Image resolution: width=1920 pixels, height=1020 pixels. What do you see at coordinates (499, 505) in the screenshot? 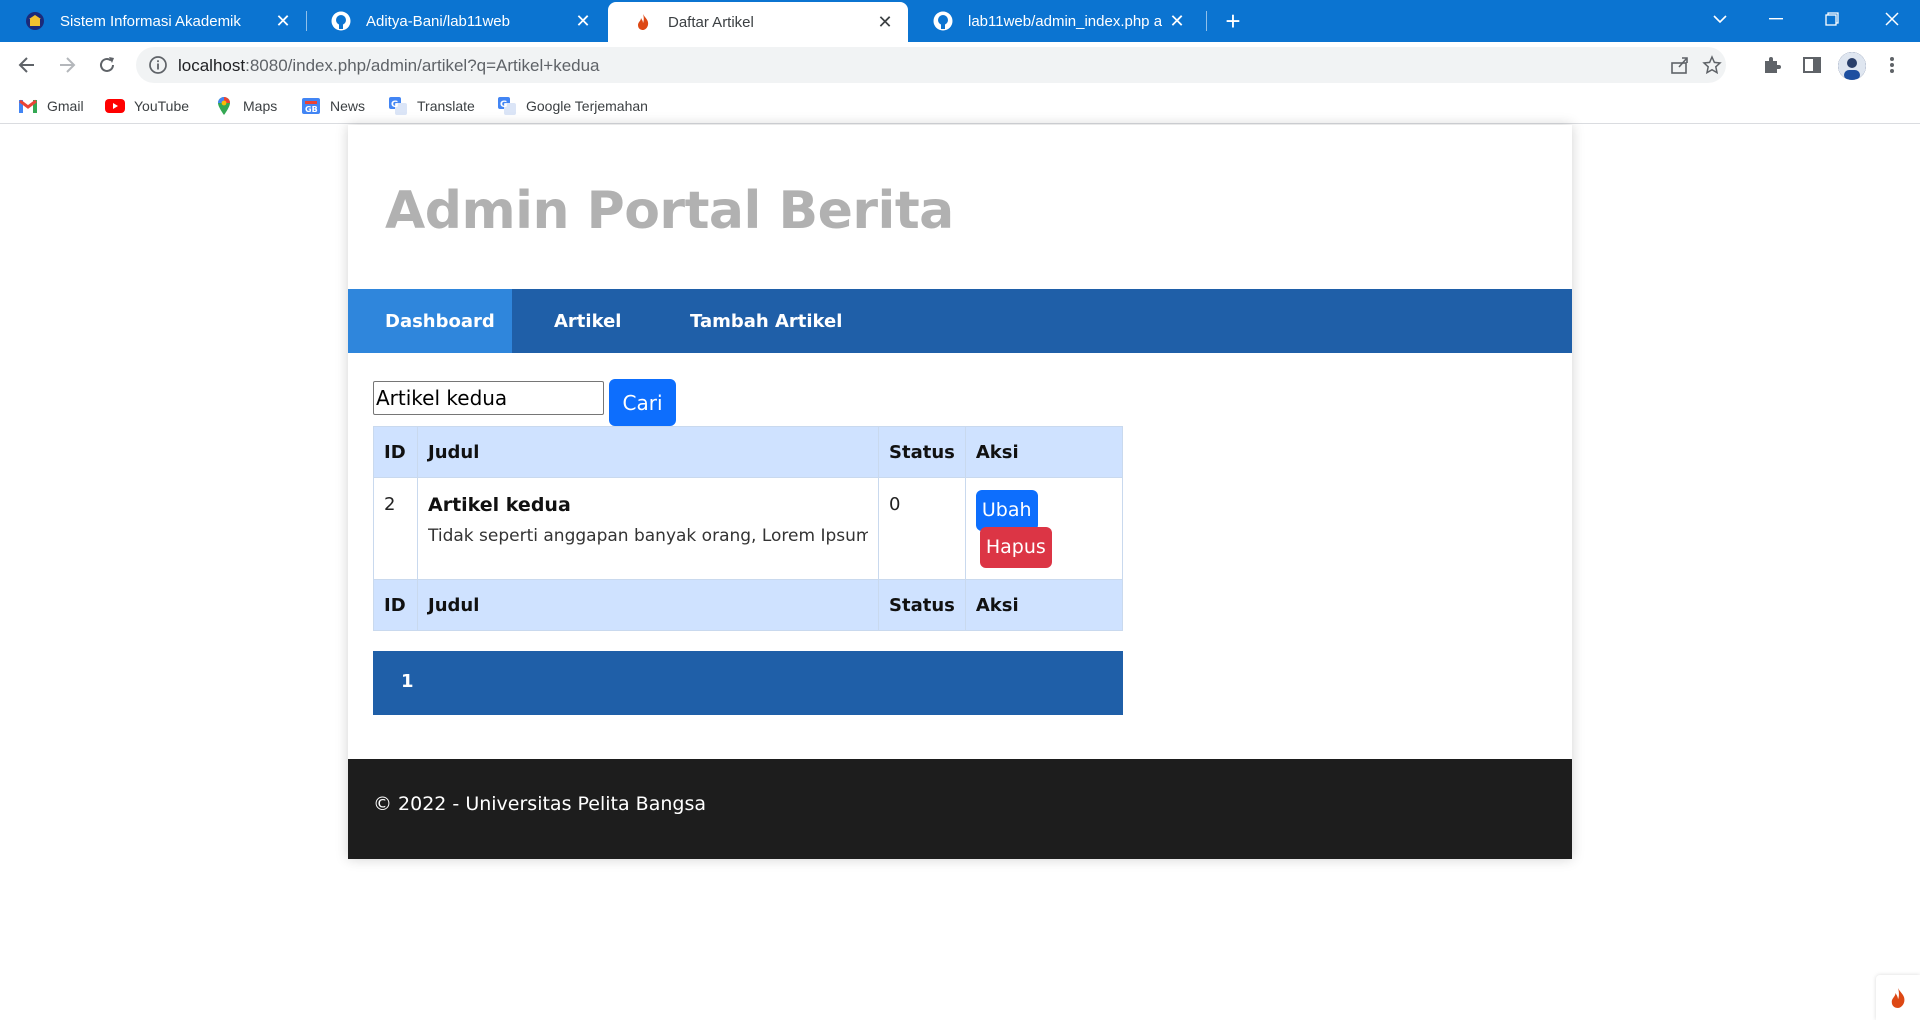
I see `article-title: Artikel kedua` at bounding box center [499, 505].